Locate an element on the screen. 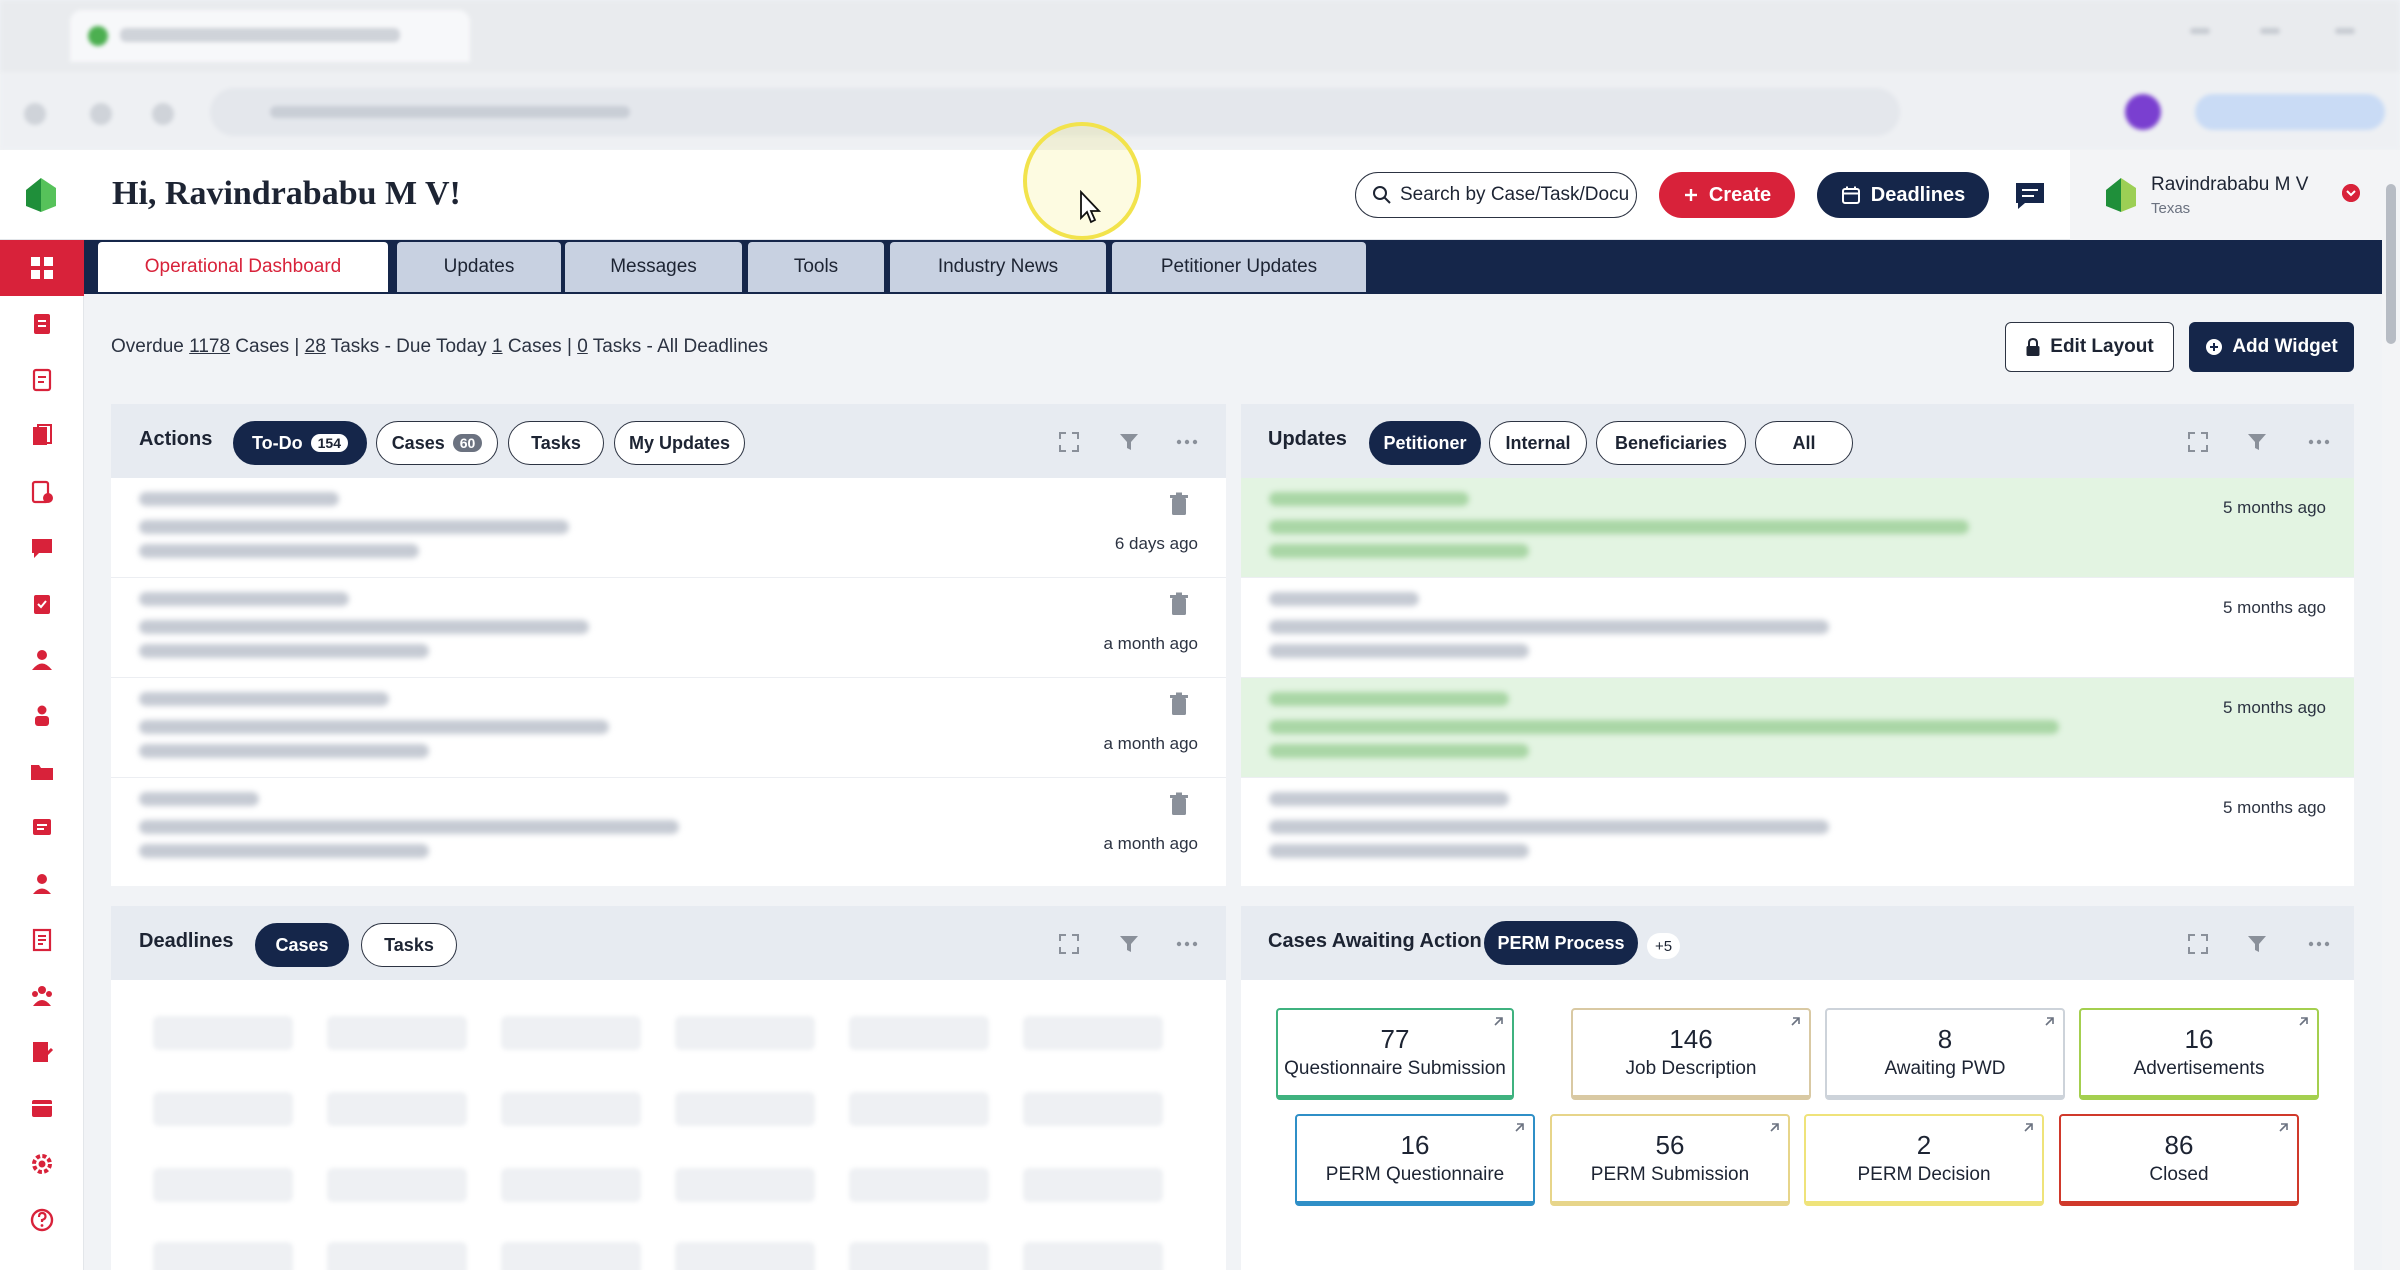 This screenshot has height=1270, width=2400. sidebar-item-forms is located at coordinates (42, 380).